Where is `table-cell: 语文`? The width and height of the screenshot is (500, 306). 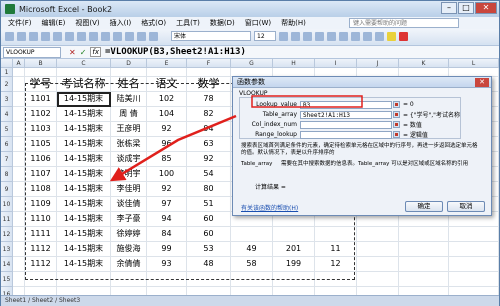 table-cell: 语文 is located at coordinates (167, 84).